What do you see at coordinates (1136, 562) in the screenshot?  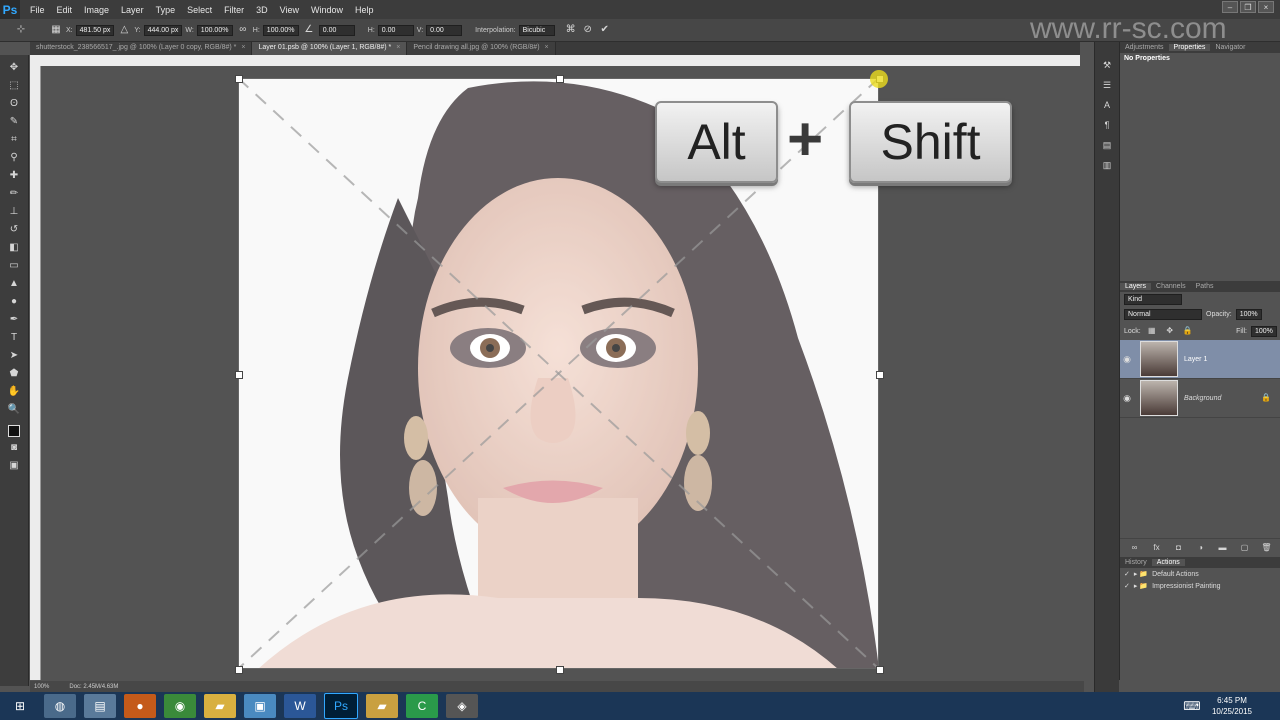 I see `tab-history: History` at bounding box center [1136, 562].